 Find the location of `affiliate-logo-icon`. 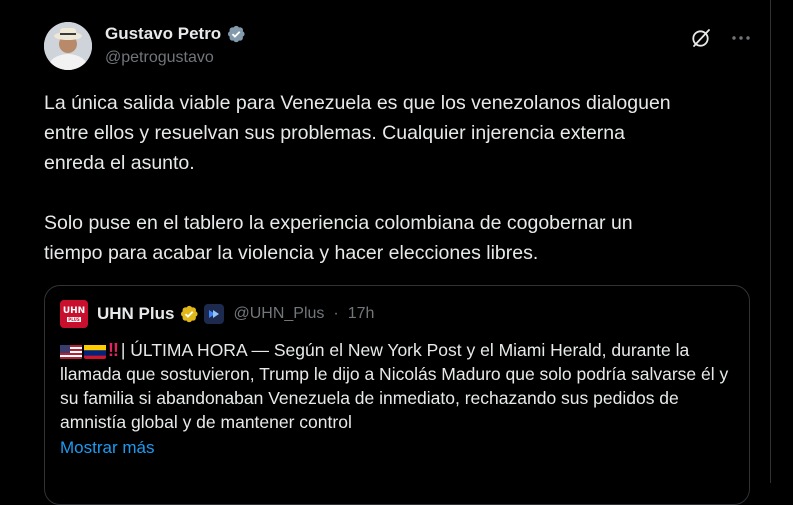

affiliate-logo-icon is located at coordinates (214, 314).